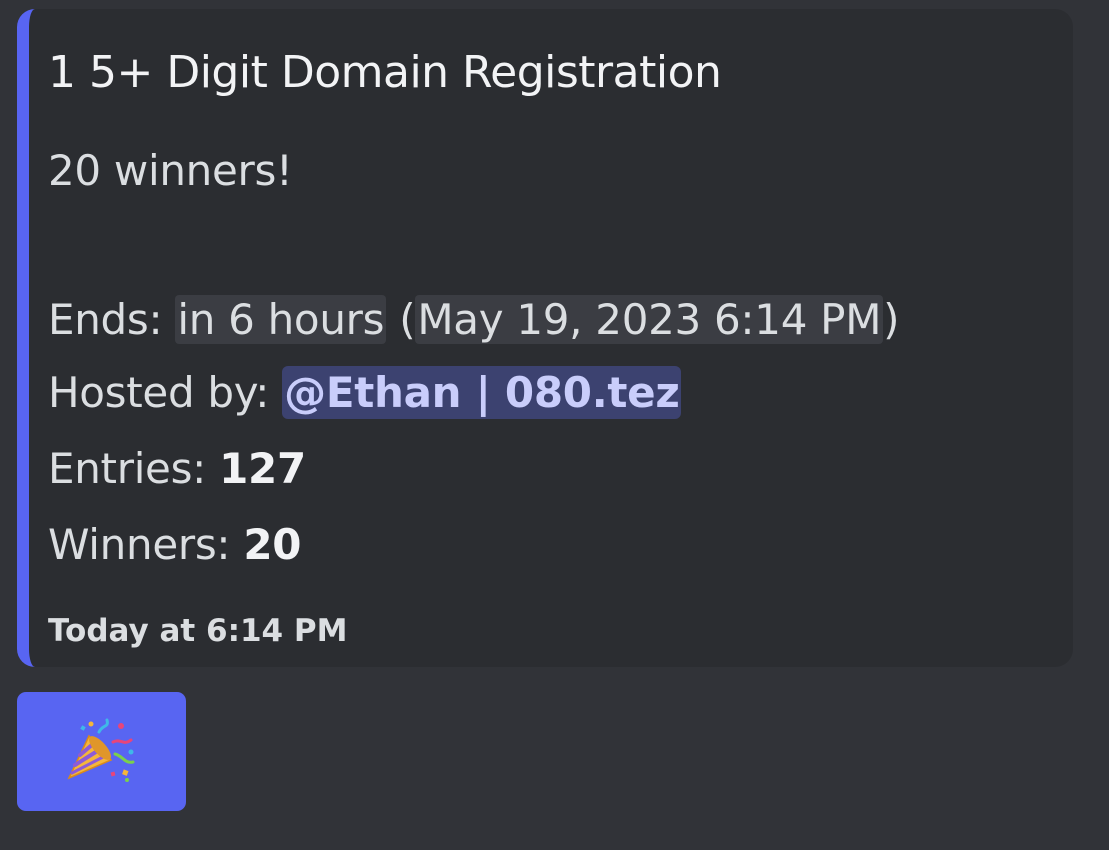  What do you see at coordinates (198, 631) in the screenshot?
I see `embed-footer-timestamp: Today at 6:14 PM` at bounding box center [198, 631].